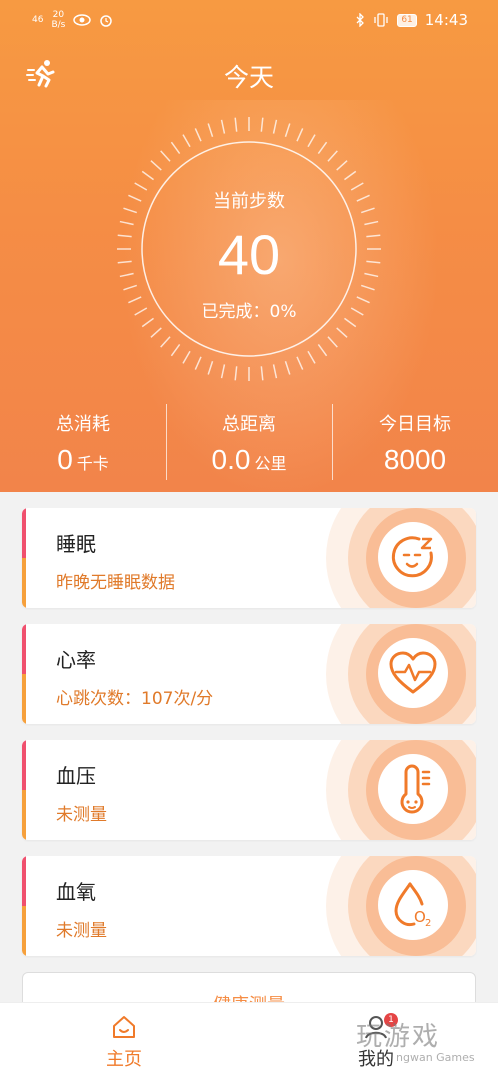  What do you see at coordinates (124, 1059) in the screenshot?
I see `tab-home-label: 主页` at bounding box center [124, 1059].